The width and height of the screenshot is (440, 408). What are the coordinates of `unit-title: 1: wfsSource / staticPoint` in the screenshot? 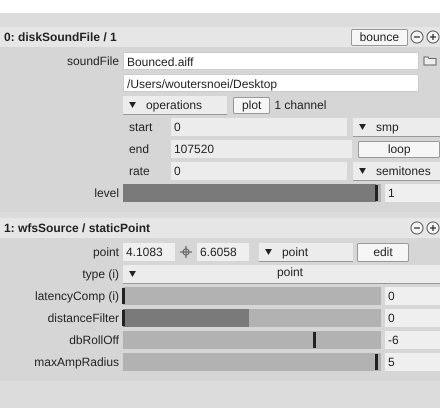 It's located at (78, 228).